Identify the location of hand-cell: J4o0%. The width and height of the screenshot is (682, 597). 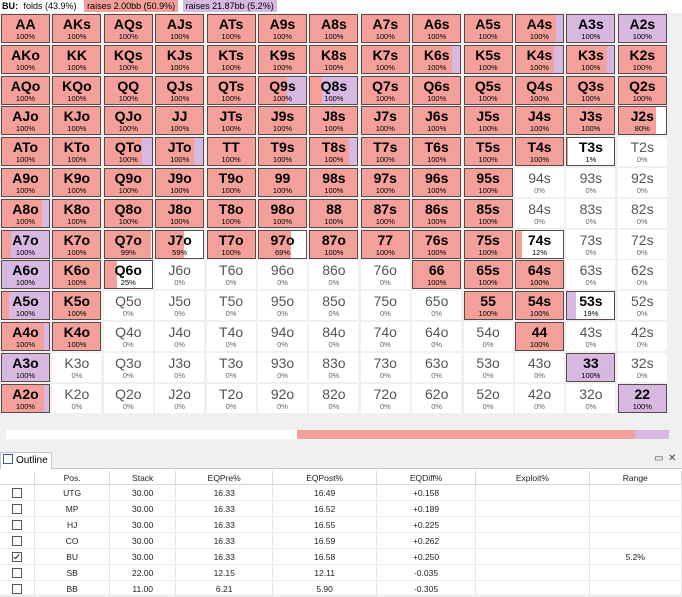
(179, 336).